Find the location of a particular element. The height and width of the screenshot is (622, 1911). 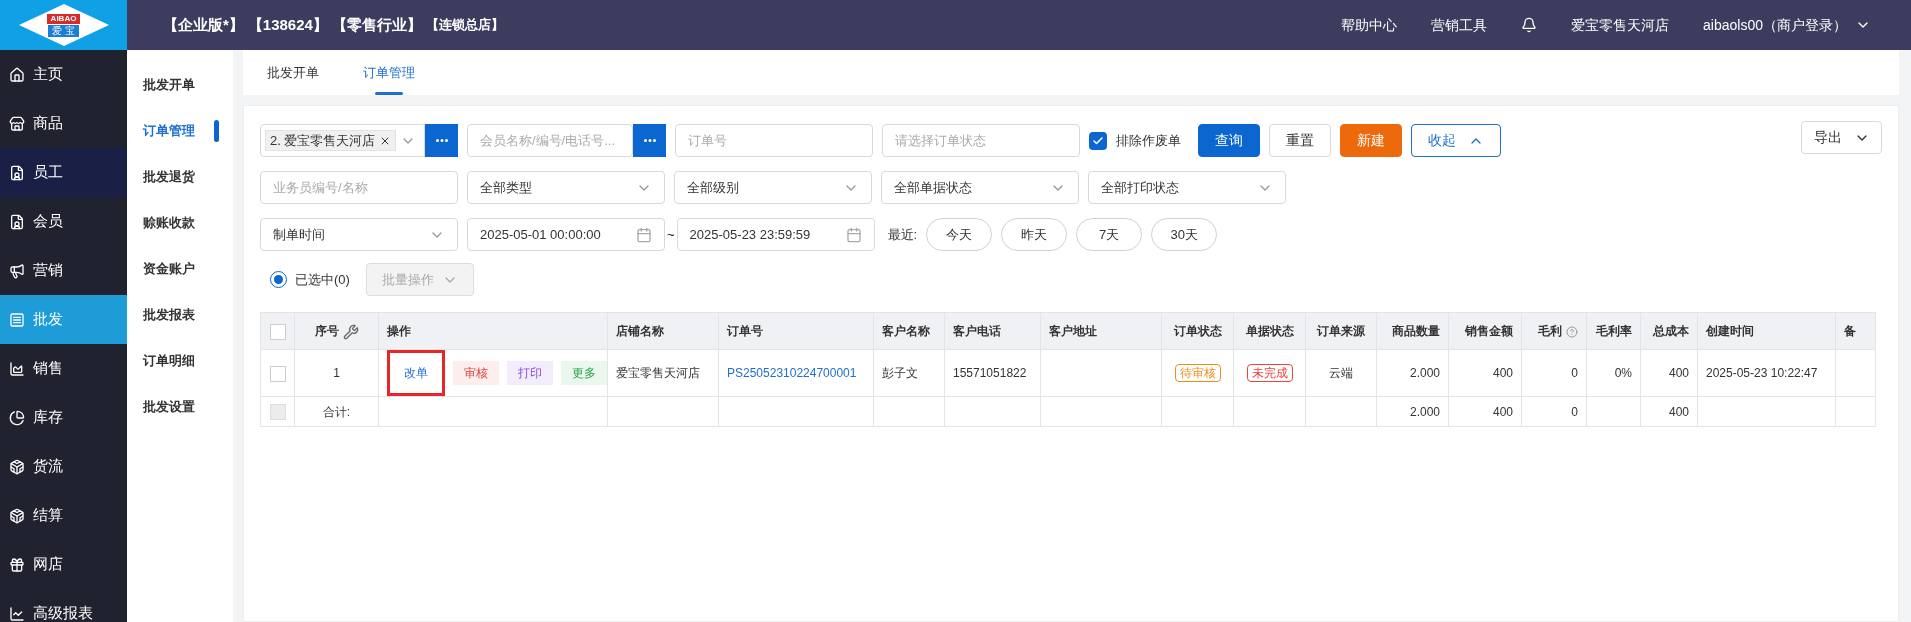

column-header: 店铺名称 is located at coordinates (640, 331).